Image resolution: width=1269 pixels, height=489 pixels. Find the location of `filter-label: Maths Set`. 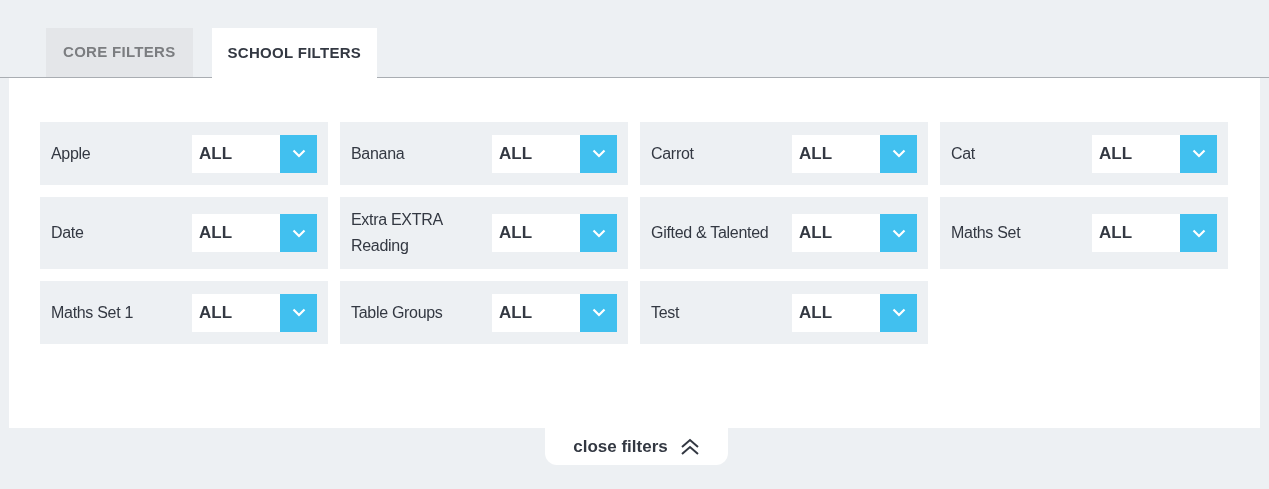

filter-label: Maths Set is located at coordinates (986, 233).